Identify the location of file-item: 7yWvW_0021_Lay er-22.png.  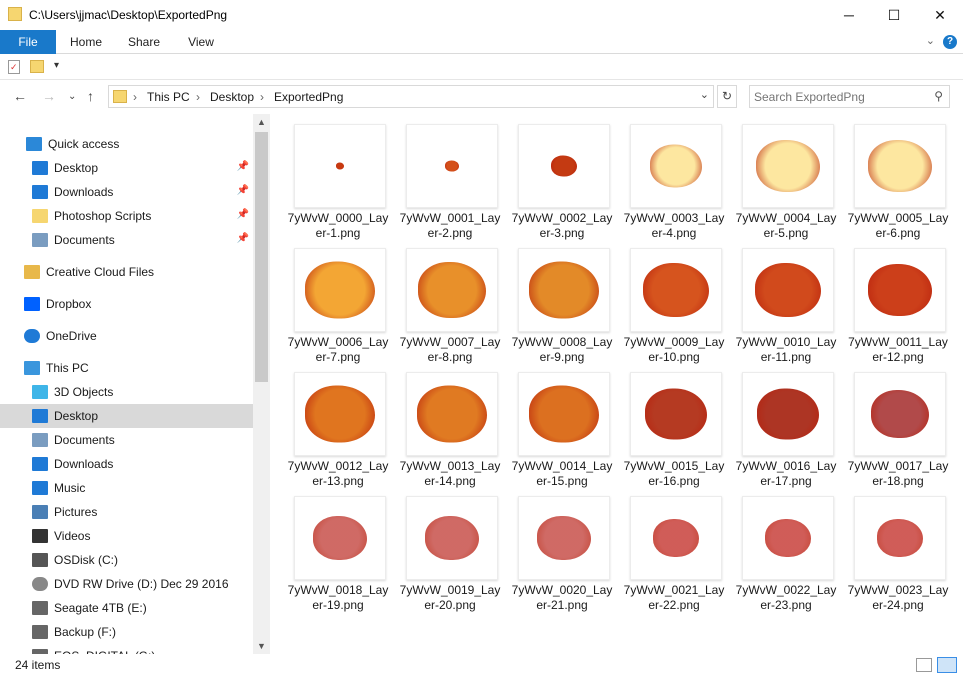
(674, 549).